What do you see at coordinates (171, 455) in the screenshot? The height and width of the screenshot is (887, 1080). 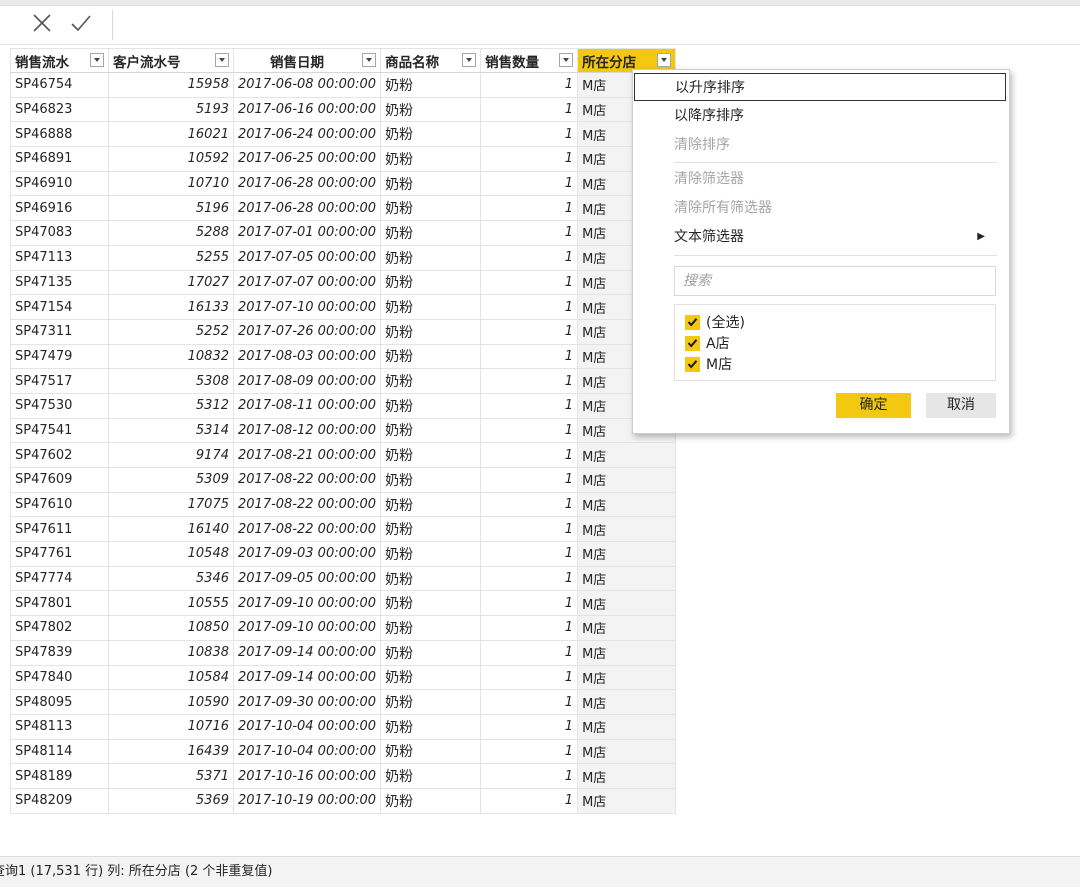 I see `cell-customer-id: 9174` at bounding box center [171, 455].